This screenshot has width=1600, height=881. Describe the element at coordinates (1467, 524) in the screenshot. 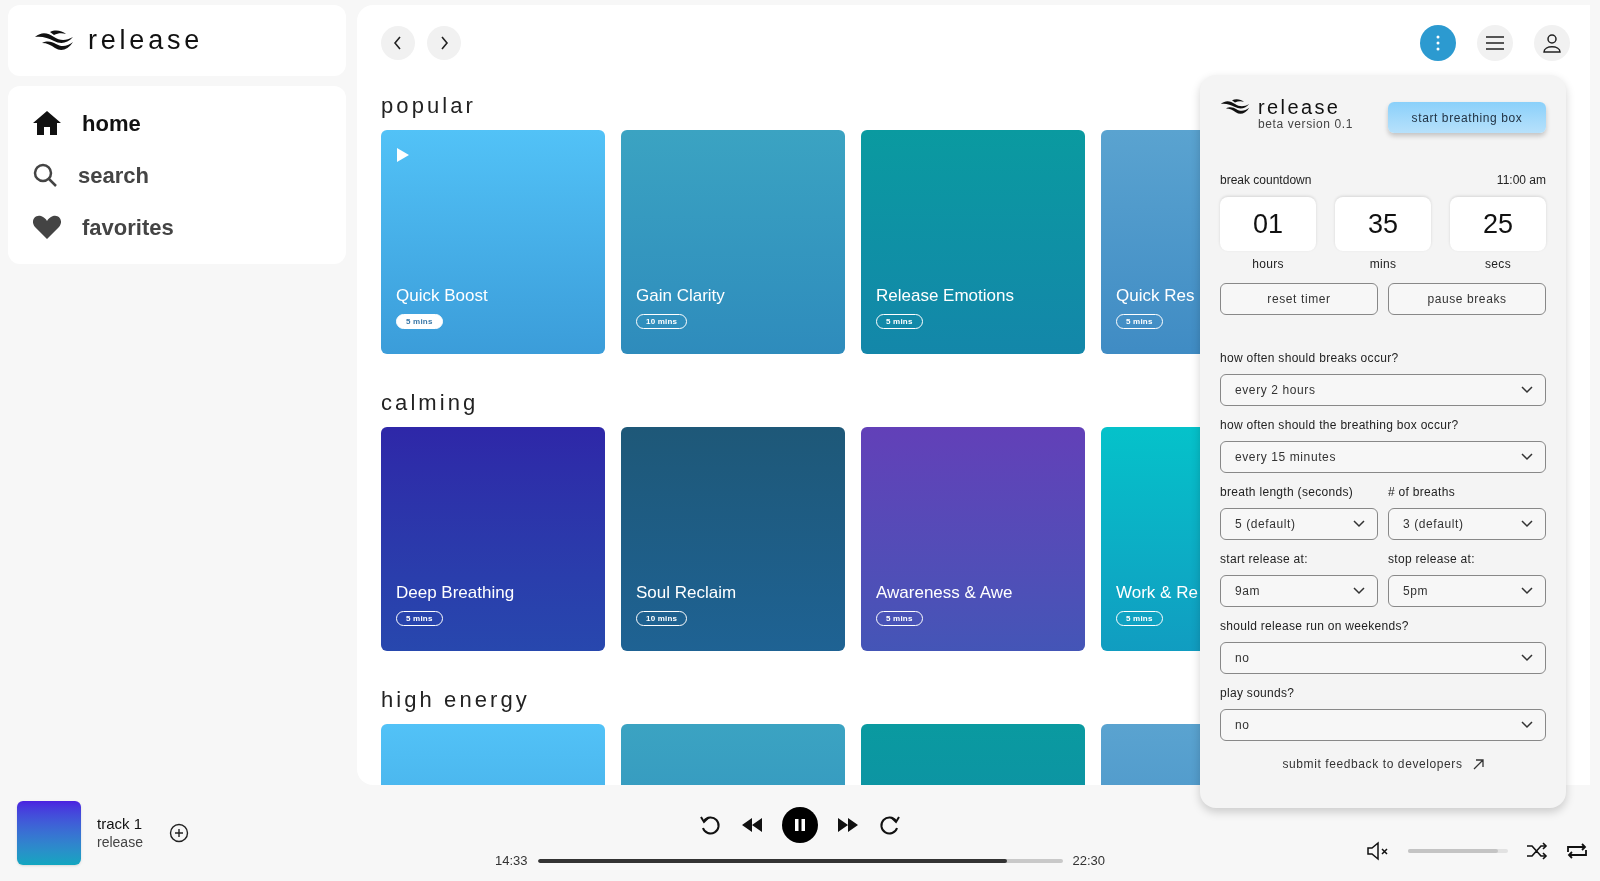

I see `dropdown: 3 (default)` at that location.